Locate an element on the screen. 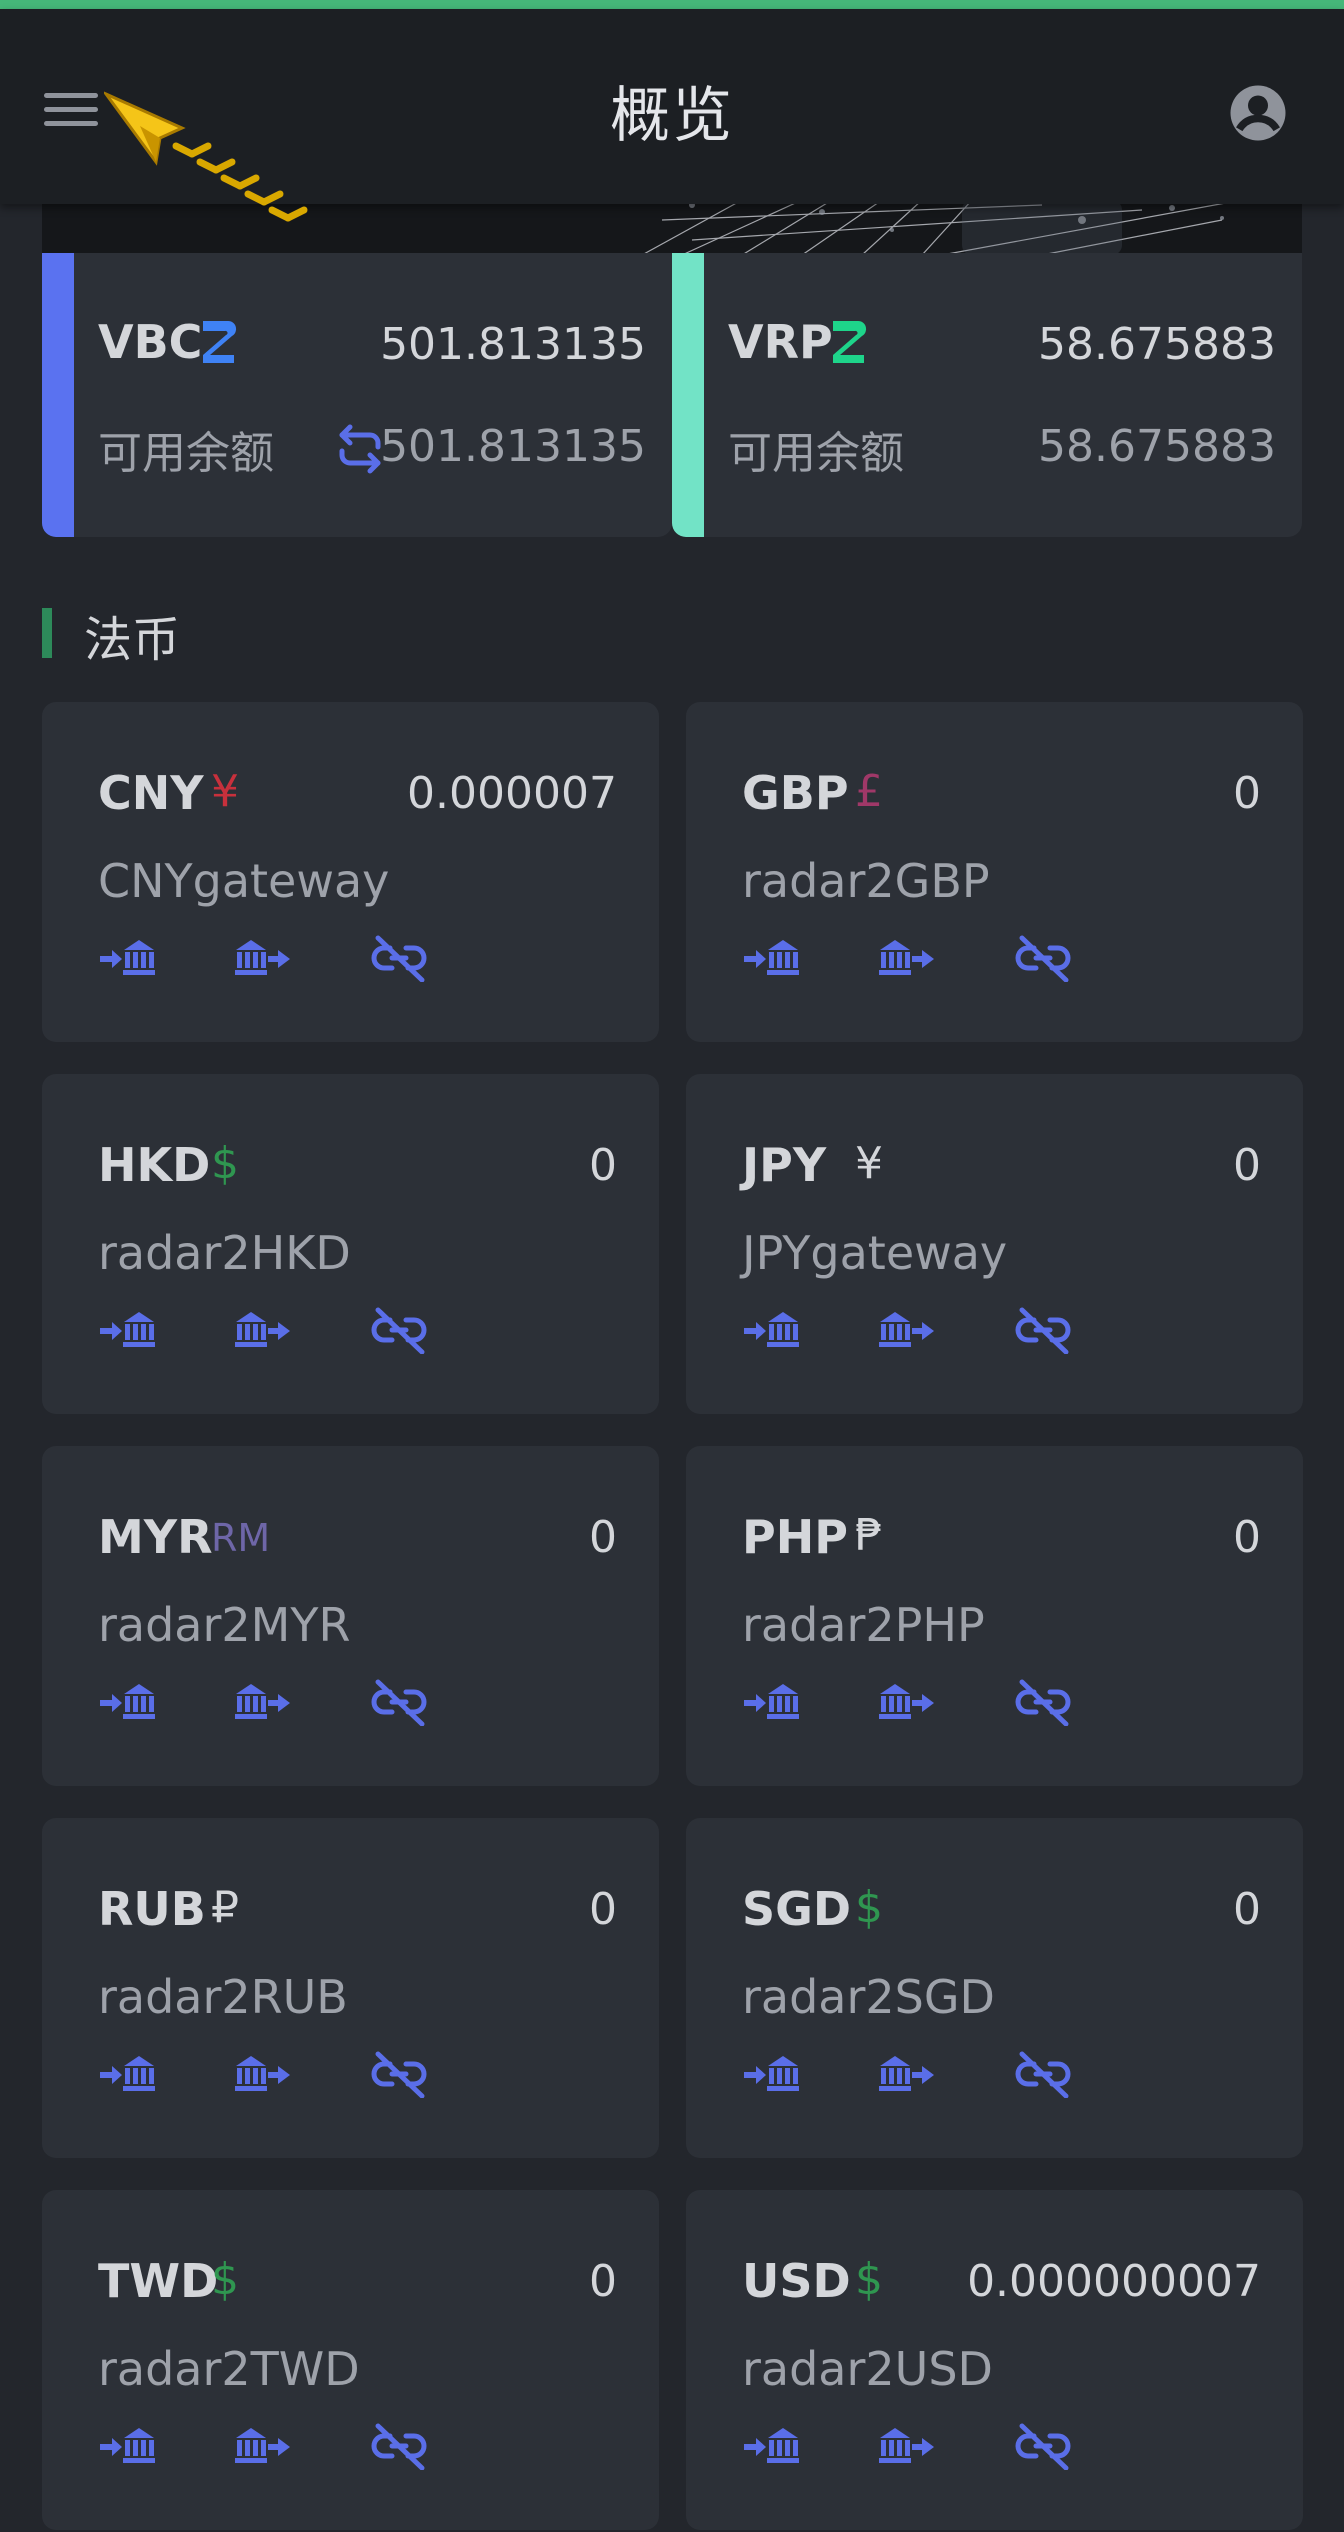  gateway-name: radar2RUB is located at coordinates (223, 1997).